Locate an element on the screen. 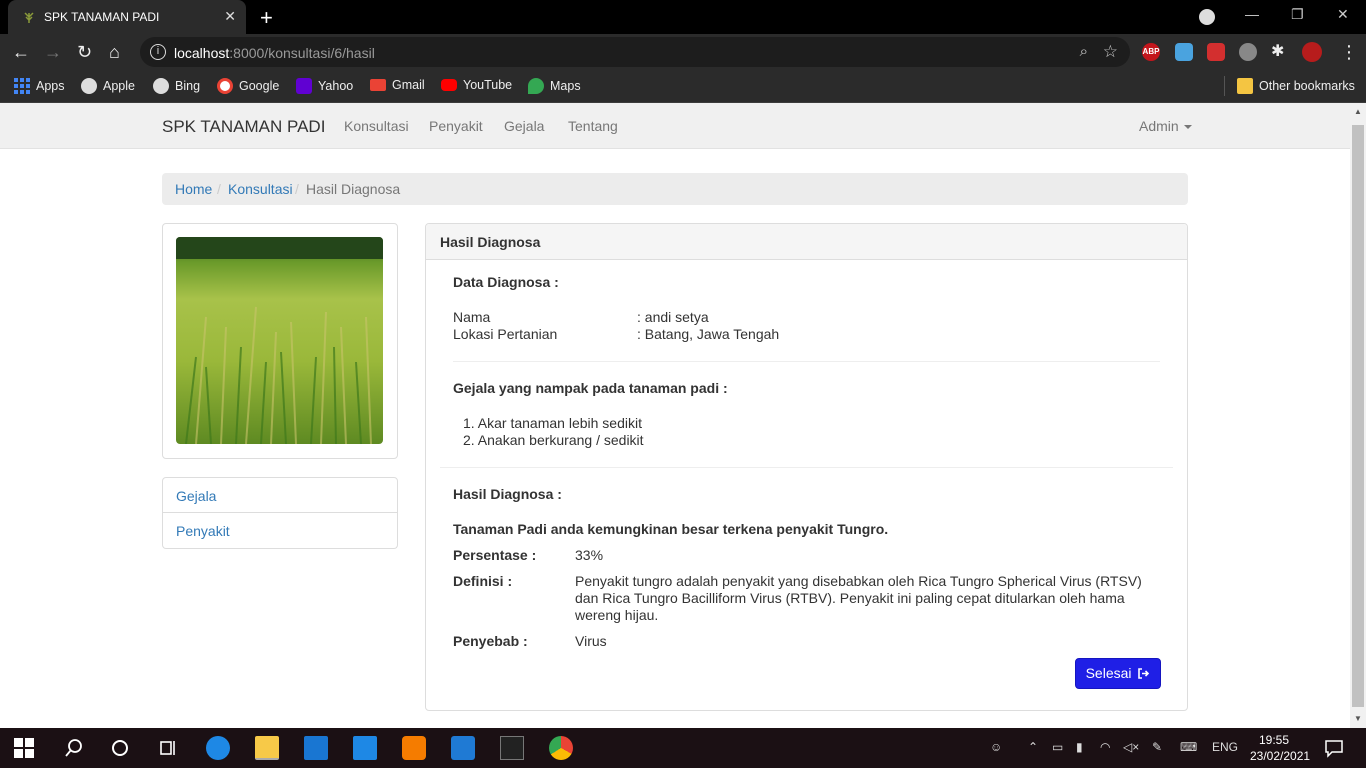  edge-icon is located at coordinates (218, 748).